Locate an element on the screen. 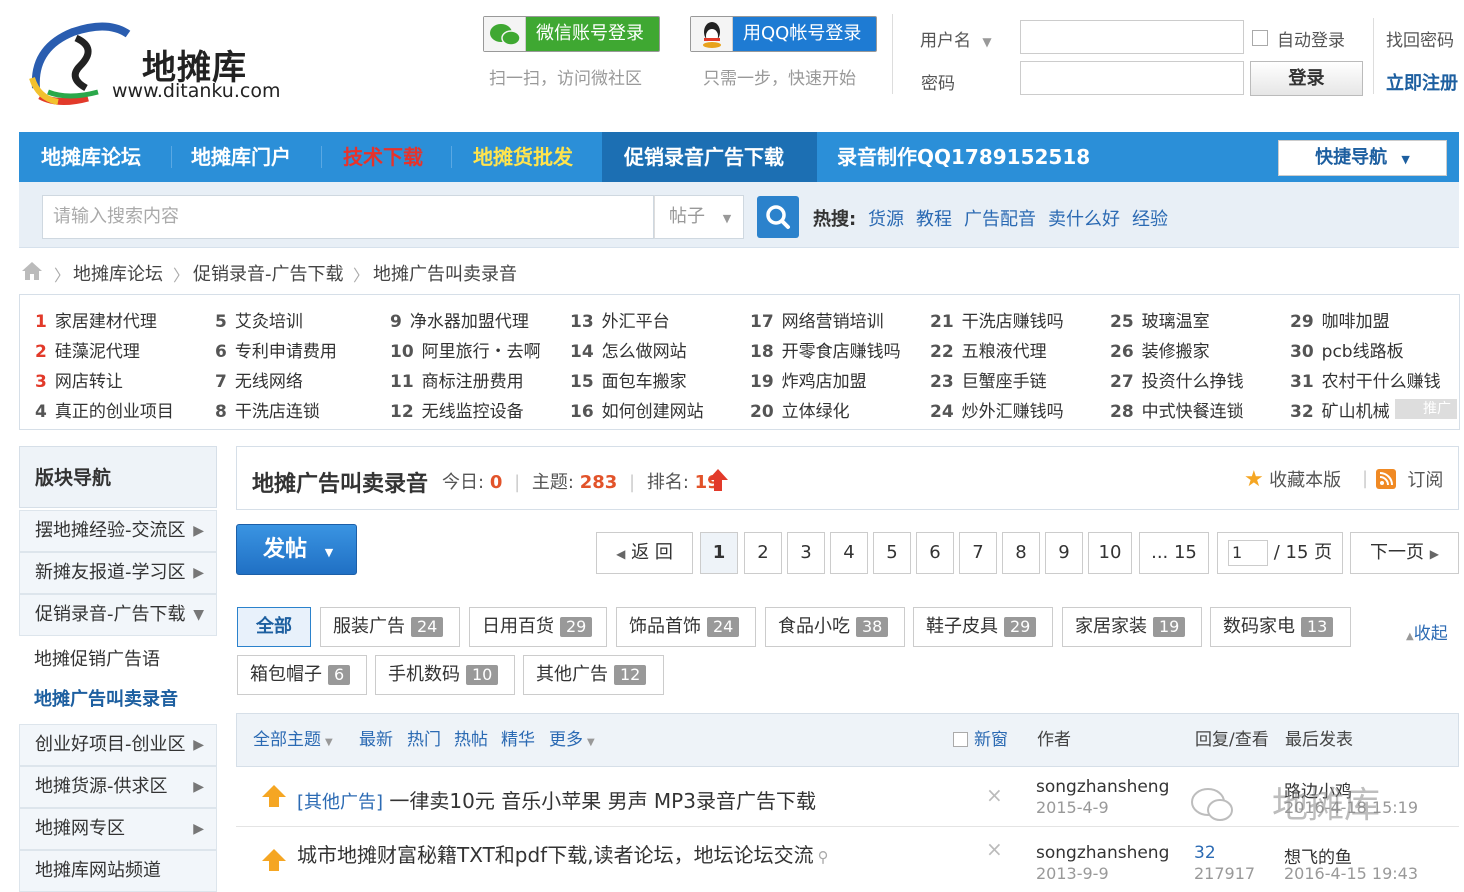 The image size is (1464, 892). ad-badge: 推广 is located at coordinates (1426, 409).